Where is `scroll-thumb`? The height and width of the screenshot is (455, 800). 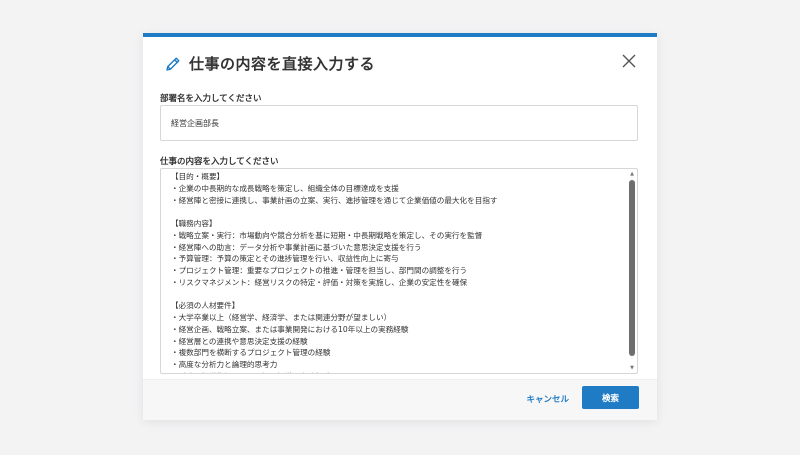 scroll-thumb is located at coordinates (632, 268).